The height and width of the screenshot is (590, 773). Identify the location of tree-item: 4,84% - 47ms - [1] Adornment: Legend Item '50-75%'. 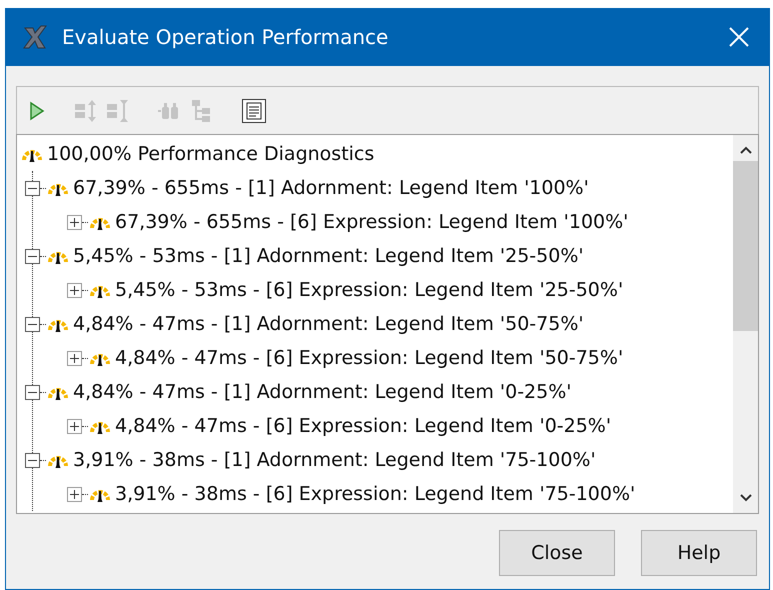
(328, 324).